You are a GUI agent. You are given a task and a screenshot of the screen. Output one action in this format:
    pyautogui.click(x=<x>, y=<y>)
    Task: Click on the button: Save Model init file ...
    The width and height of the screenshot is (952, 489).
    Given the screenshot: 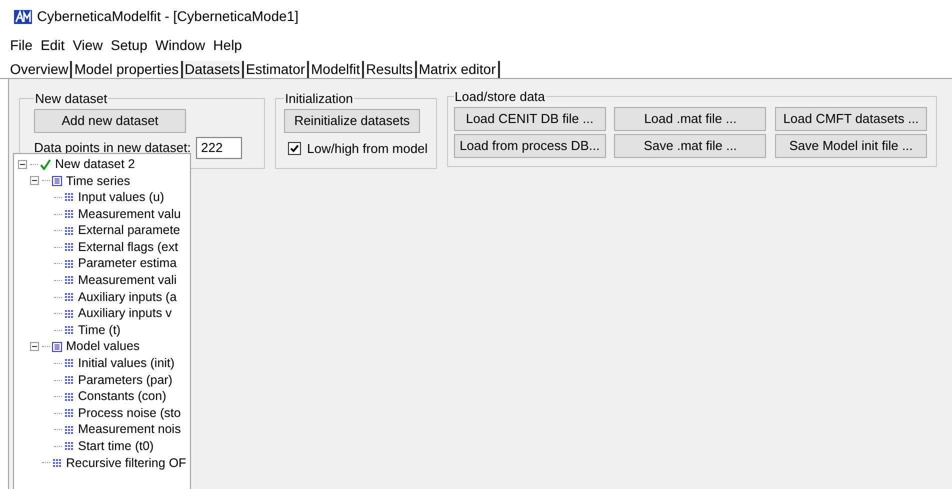 What is the action you would take?
    pyautogui.click(x=851, y=146)
    